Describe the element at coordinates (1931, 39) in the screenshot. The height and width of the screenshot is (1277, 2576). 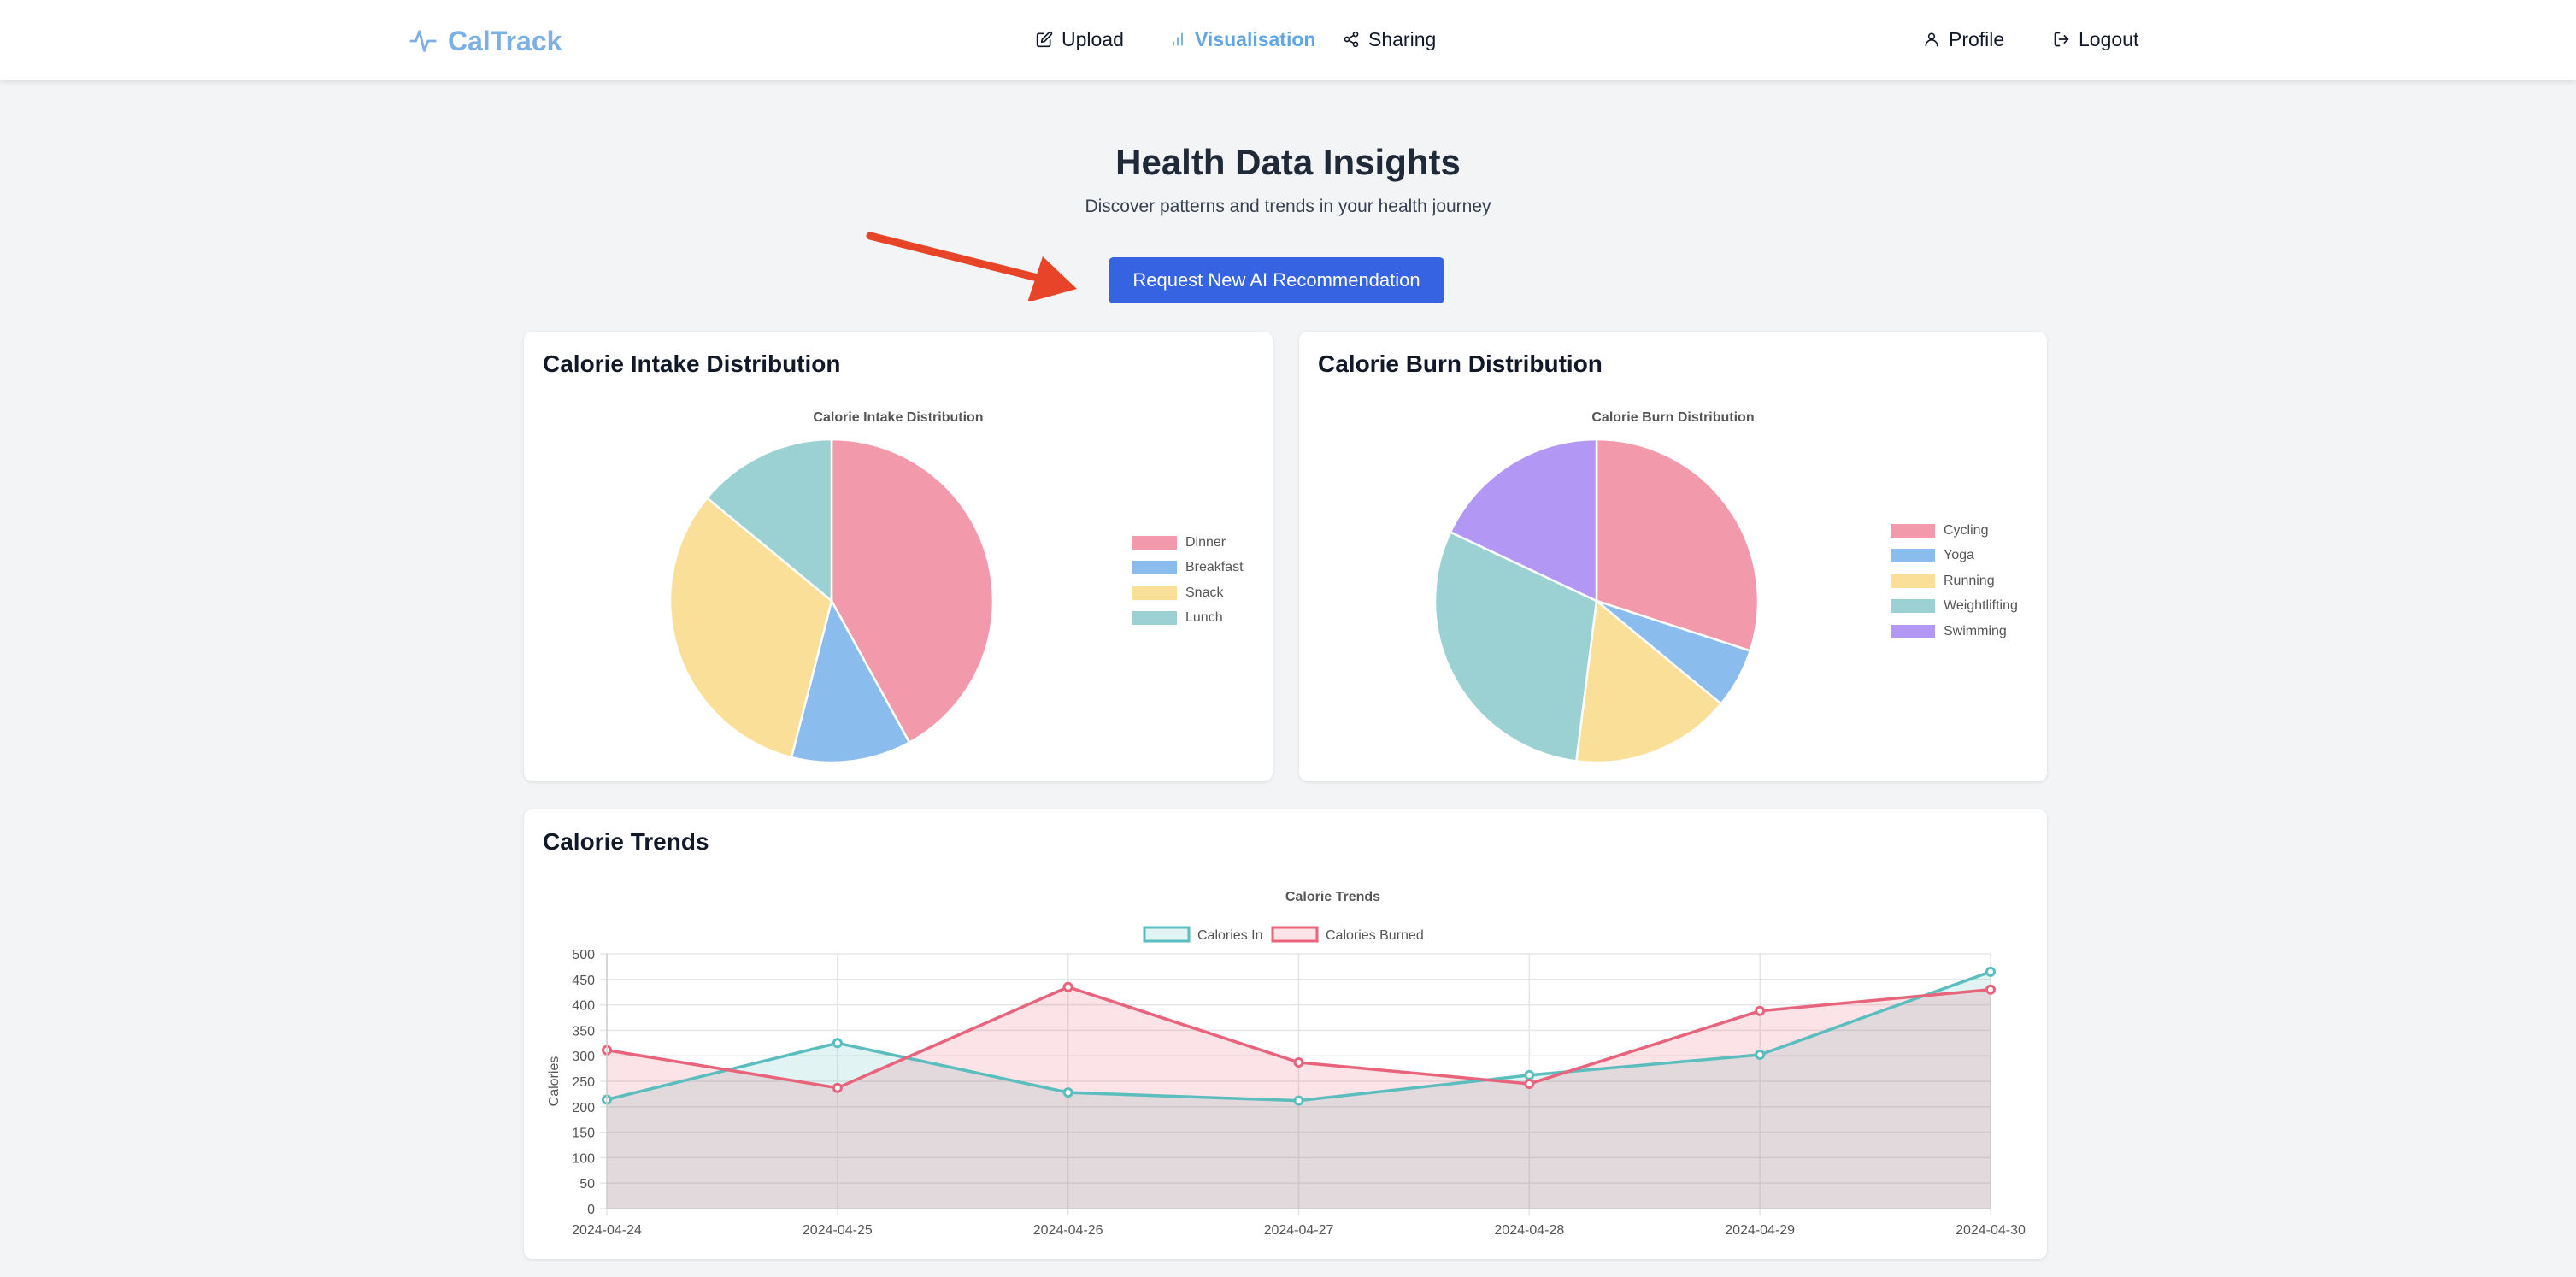
I see `user-icon` at that location.